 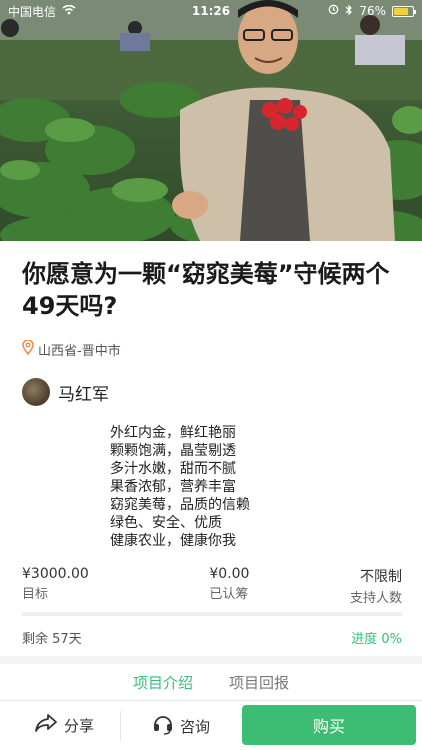 I want to click on remaining-days: 剩余 57天, so click(x=52, y=639).